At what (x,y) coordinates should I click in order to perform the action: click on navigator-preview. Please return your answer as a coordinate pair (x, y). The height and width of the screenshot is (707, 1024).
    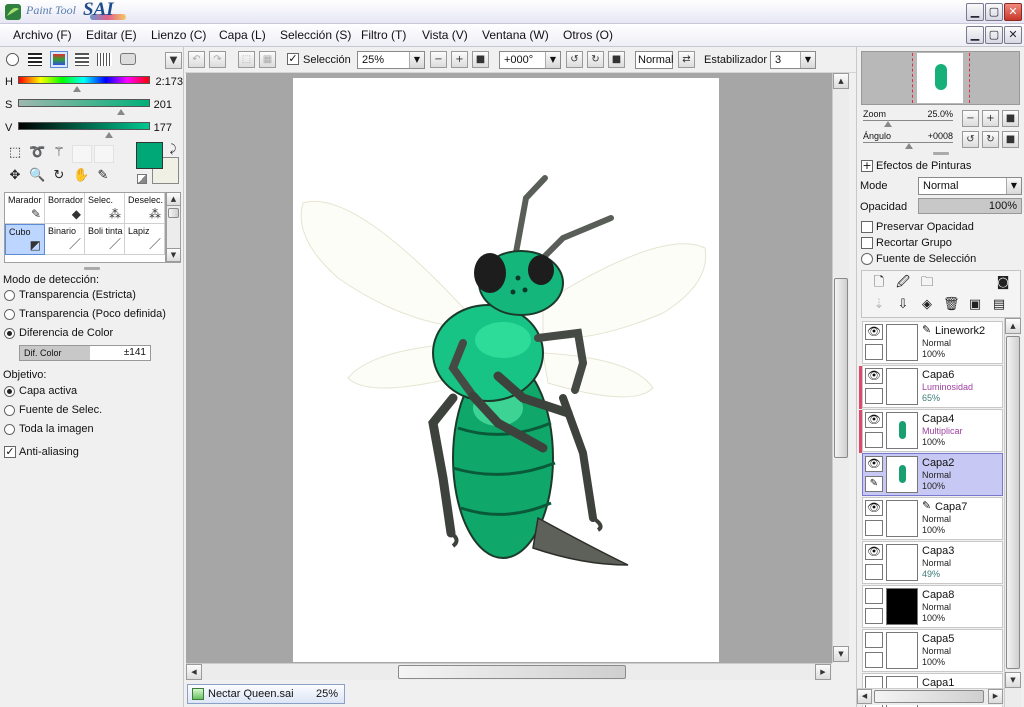
    Looking at the image, I should click on (940, 78).